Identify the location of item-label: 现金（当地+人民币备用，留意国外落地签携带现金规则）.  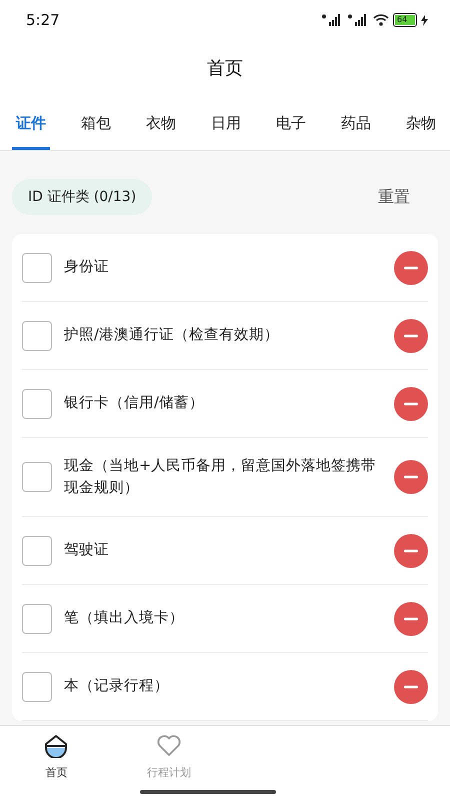
(221, 477).